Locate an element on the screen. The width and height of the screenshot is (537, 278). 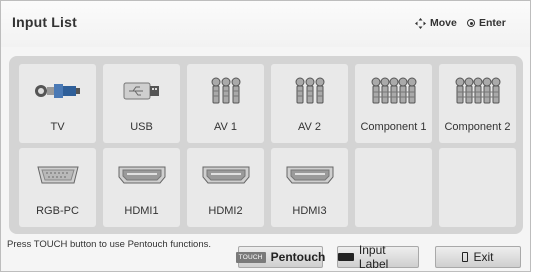
usb-icon is located at coordinates (141, 91).